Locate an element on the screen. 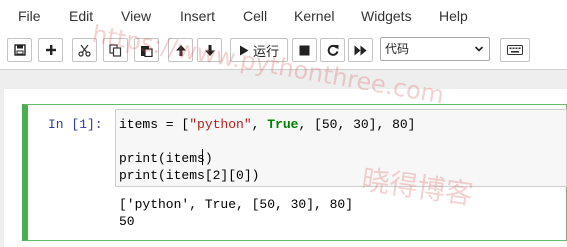 This screenshot has width=567, height=247. output-line: ['python', True, [50, 30], 80] is located at coordinates (236, 204).